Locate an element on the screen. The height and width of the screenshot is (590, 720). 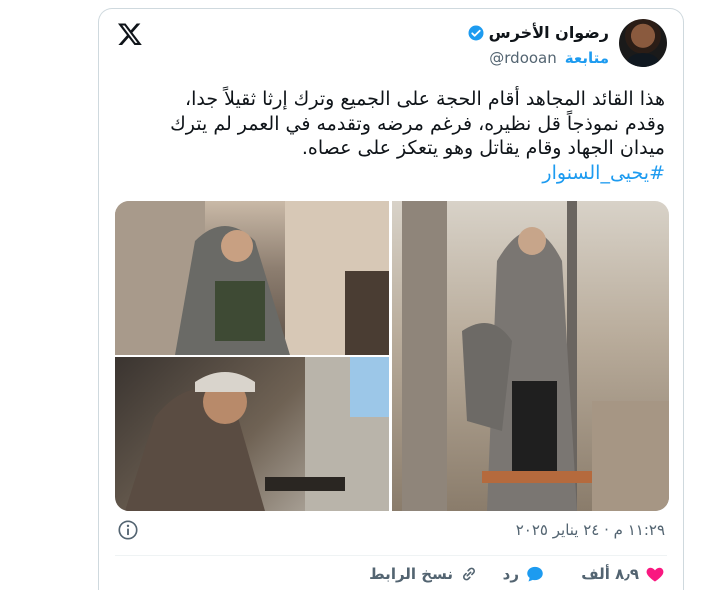
reply-button: رد is located at coordinates (524, 574).